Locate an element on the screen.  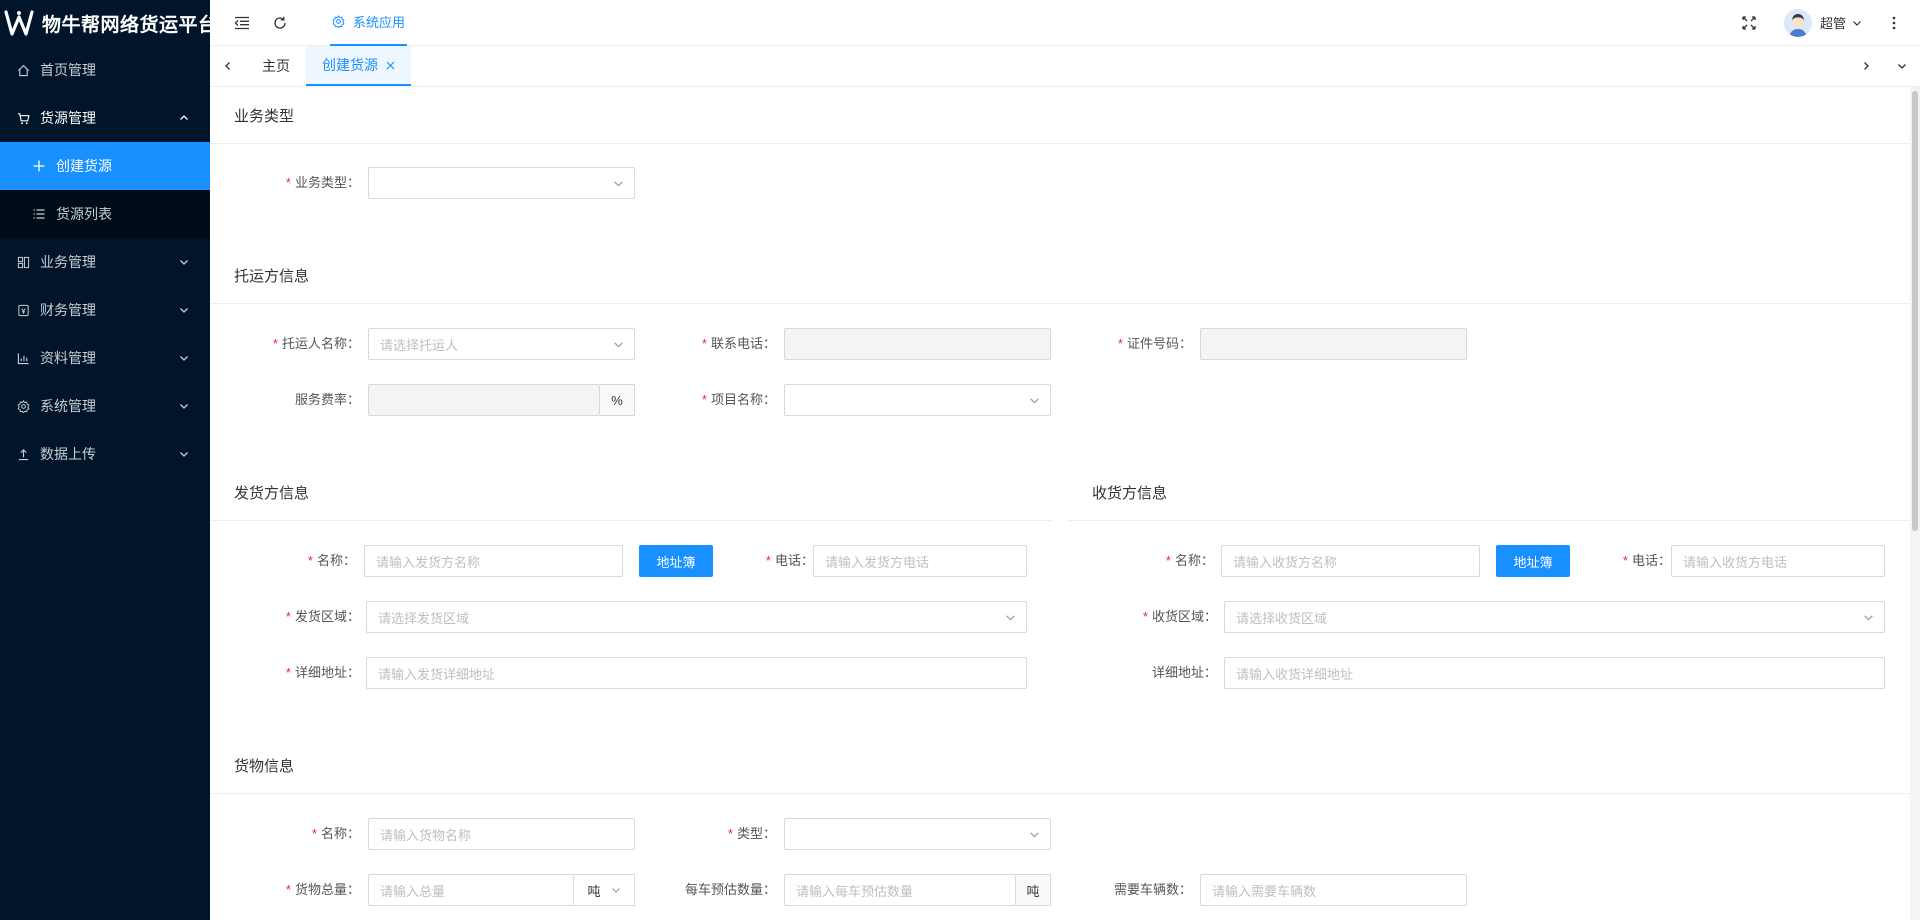
more-vertical-icon is located at coordinates (1894, 23).